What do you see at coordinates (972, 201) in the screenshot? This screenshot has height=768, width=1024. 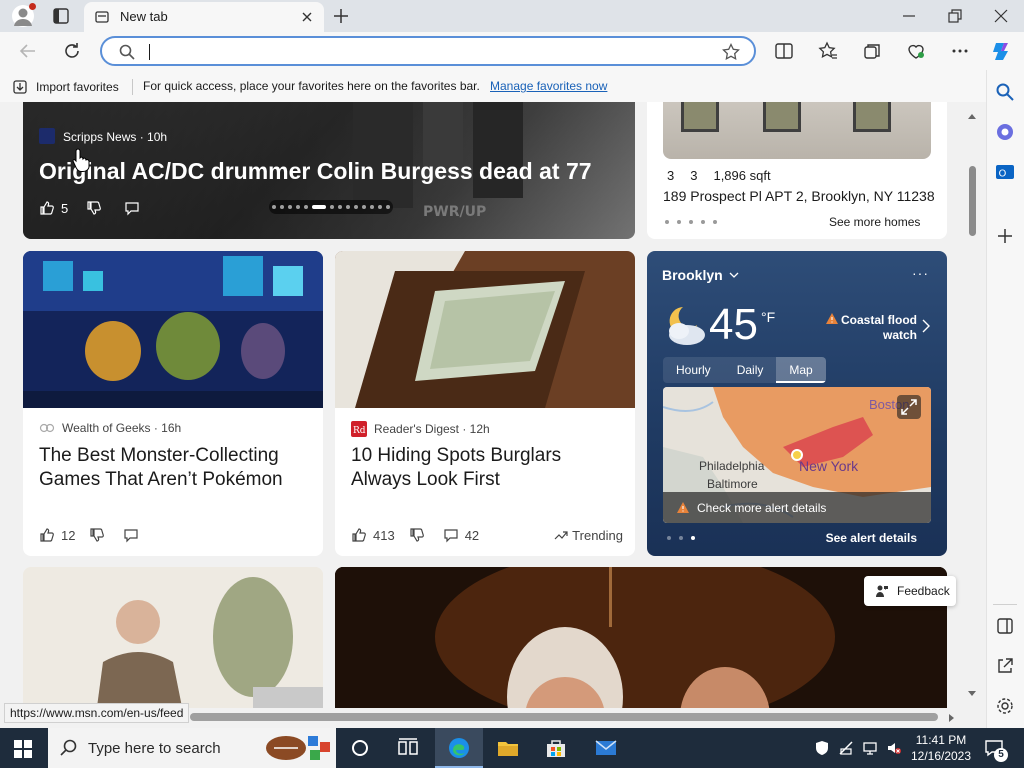 I see `vertical-scroll-thumb` at bounding box center [972, 201].